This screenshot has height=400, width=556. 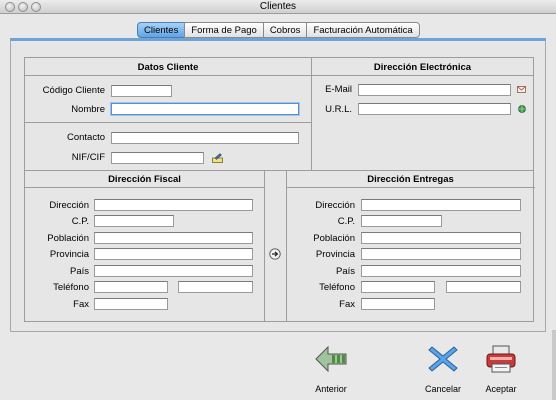 I want to click on cancelar-label: Cancelar, so click(x=443, y=389).